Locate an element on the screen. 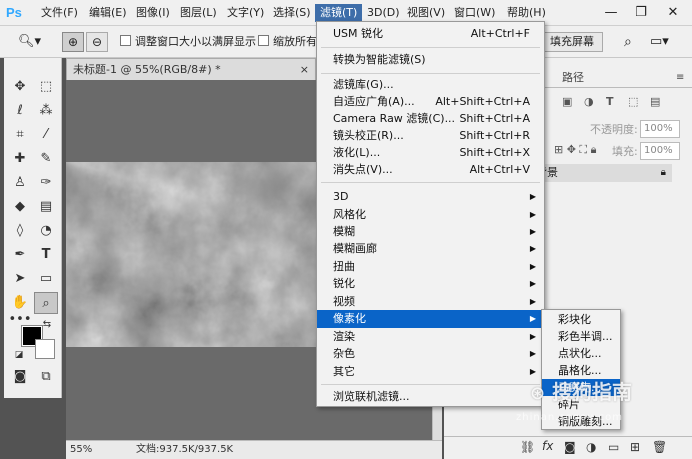 The image size is (692, 459). menu-item-liquify: 液化(L)... Shift+Ctrl+X is located at coordinates (430, 153).